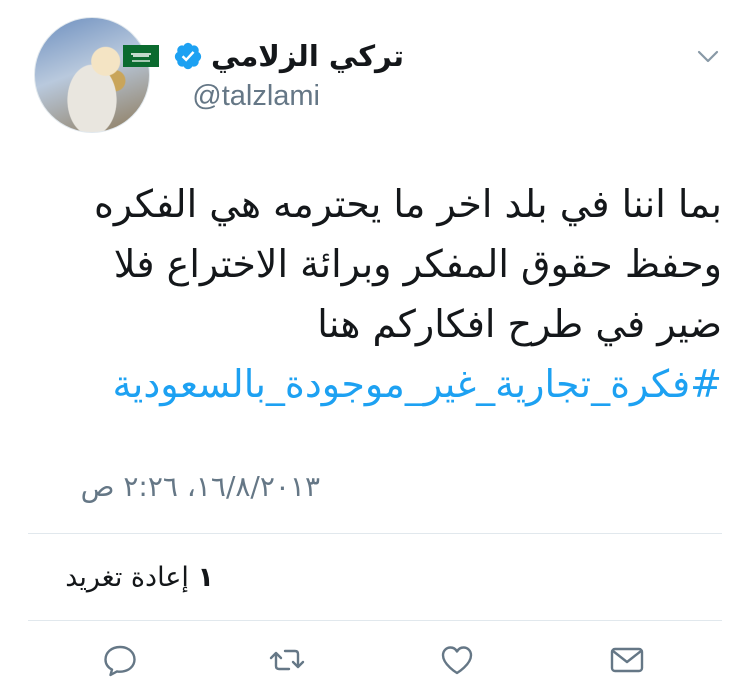 This screenshot has width=750, height=696. What do you see at coordinates (120, 660) in the screenshot?
I see `reply-icon` at bounding box center [120, 660].